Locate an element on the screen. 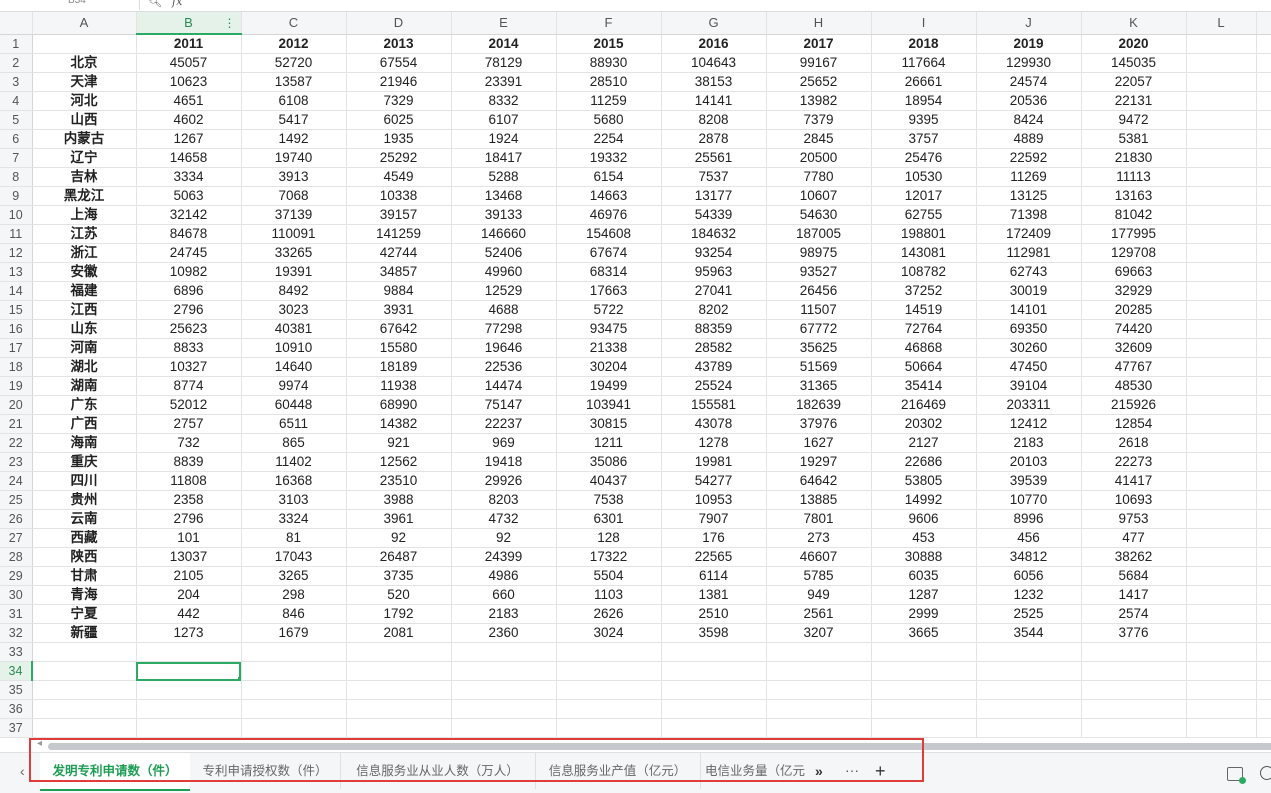  cell: 15580 is located at coordinates (399, 348).